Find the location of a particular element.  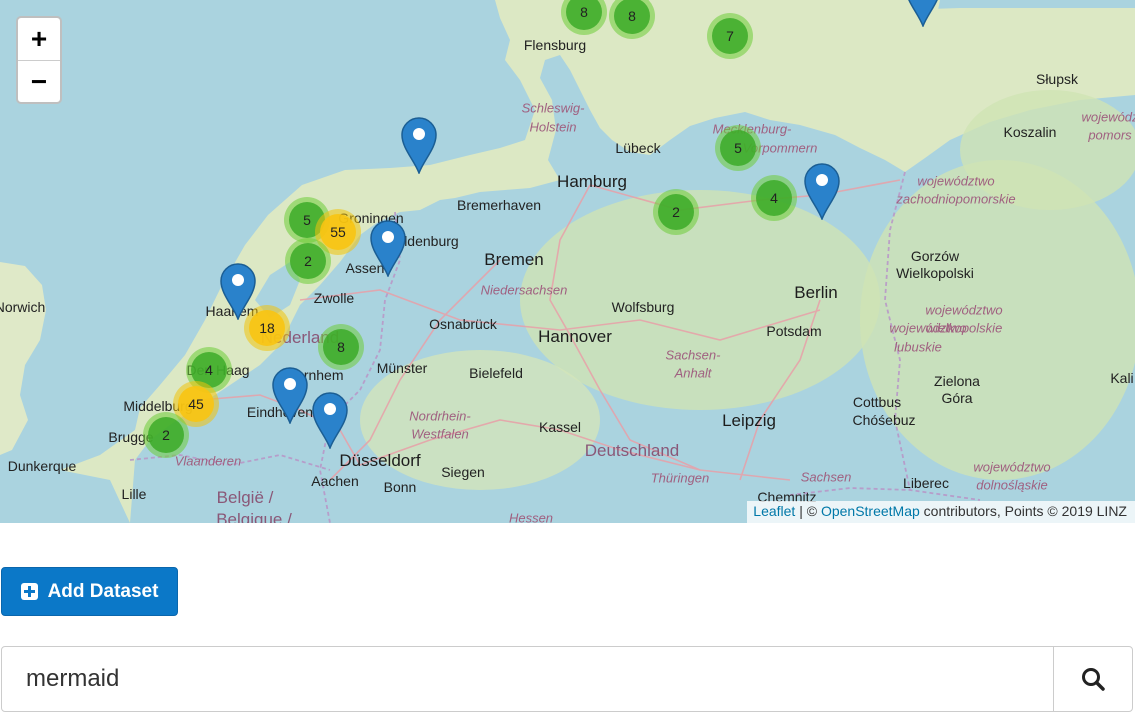

search-icon is located at coordinates (1093, 679).